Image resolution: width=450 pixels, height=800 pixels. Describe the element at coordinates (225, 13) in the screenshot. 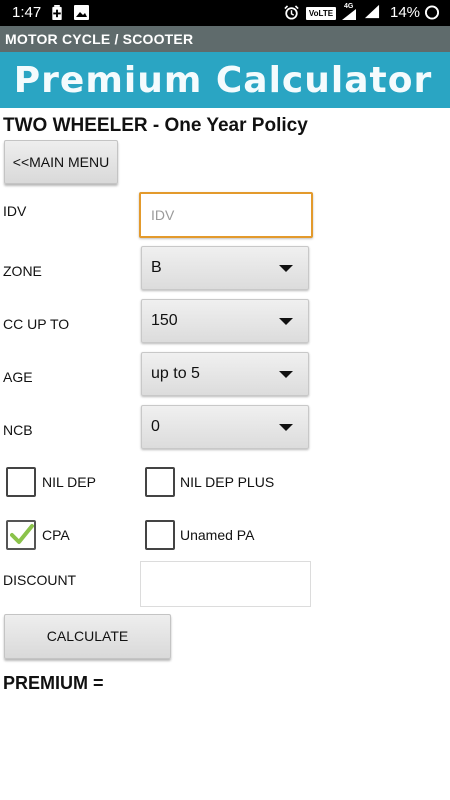

I see `status-bar: 1:47 VoLTE 4G 14%` at that location.